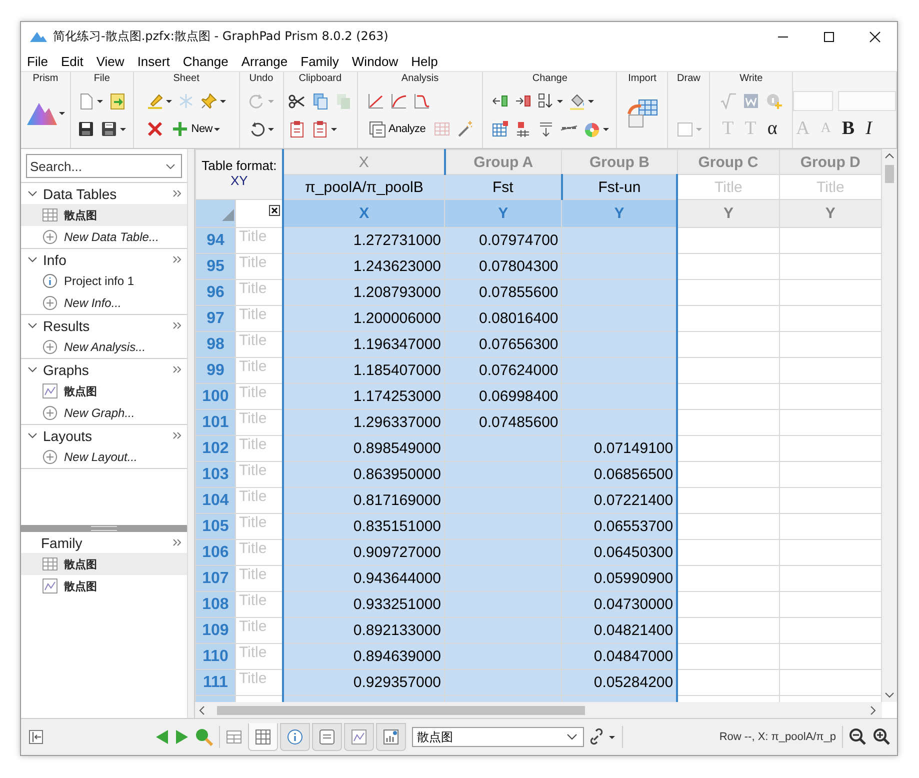 The height and width of the screenshot is (778, 919). I want to click on row-number: 97, so click(216, 319).